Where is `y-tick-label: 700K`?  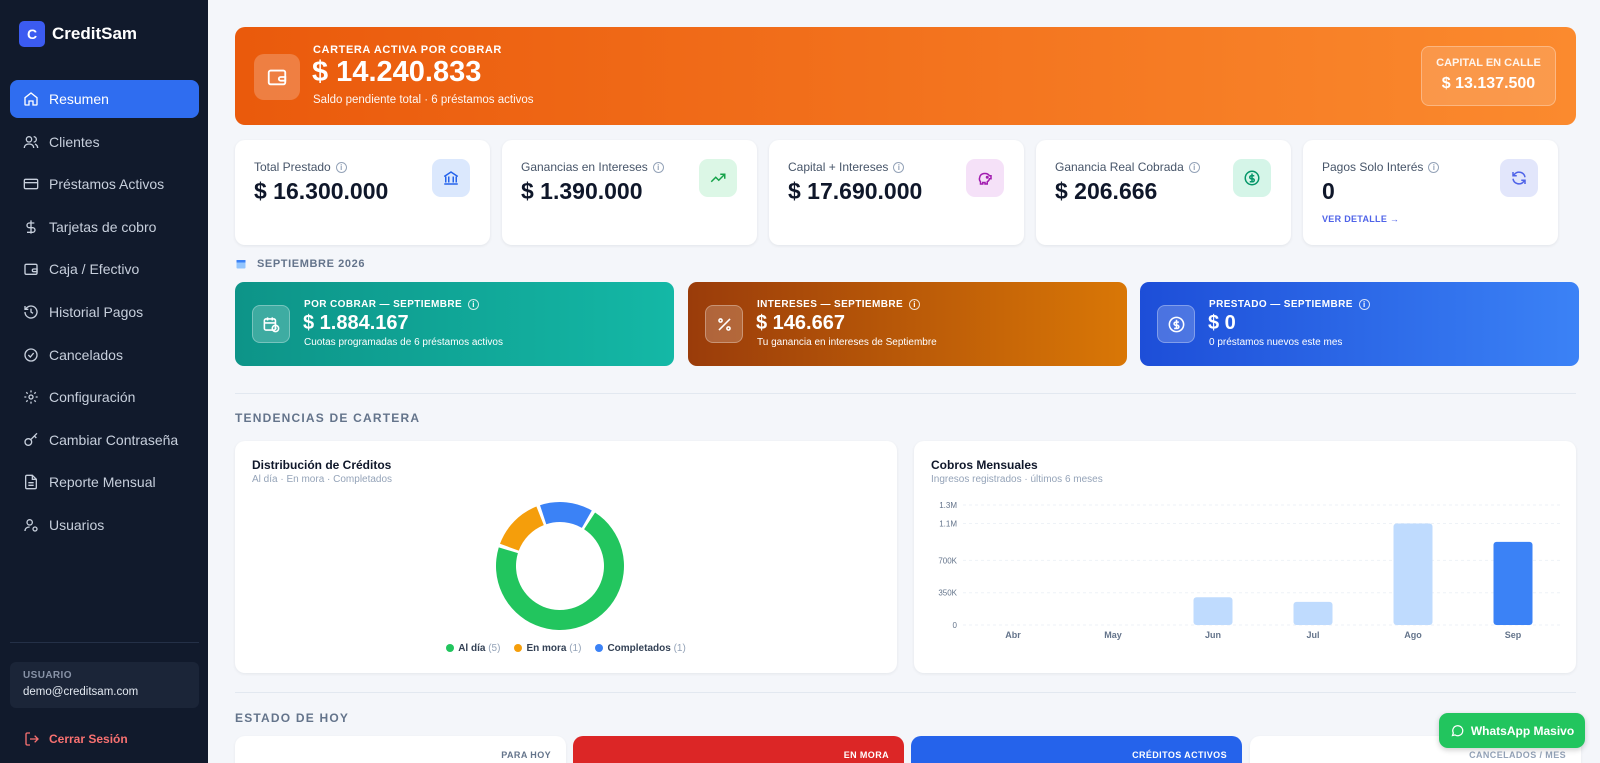
y-tick-label: 700K is located at coordinates (947, 560).